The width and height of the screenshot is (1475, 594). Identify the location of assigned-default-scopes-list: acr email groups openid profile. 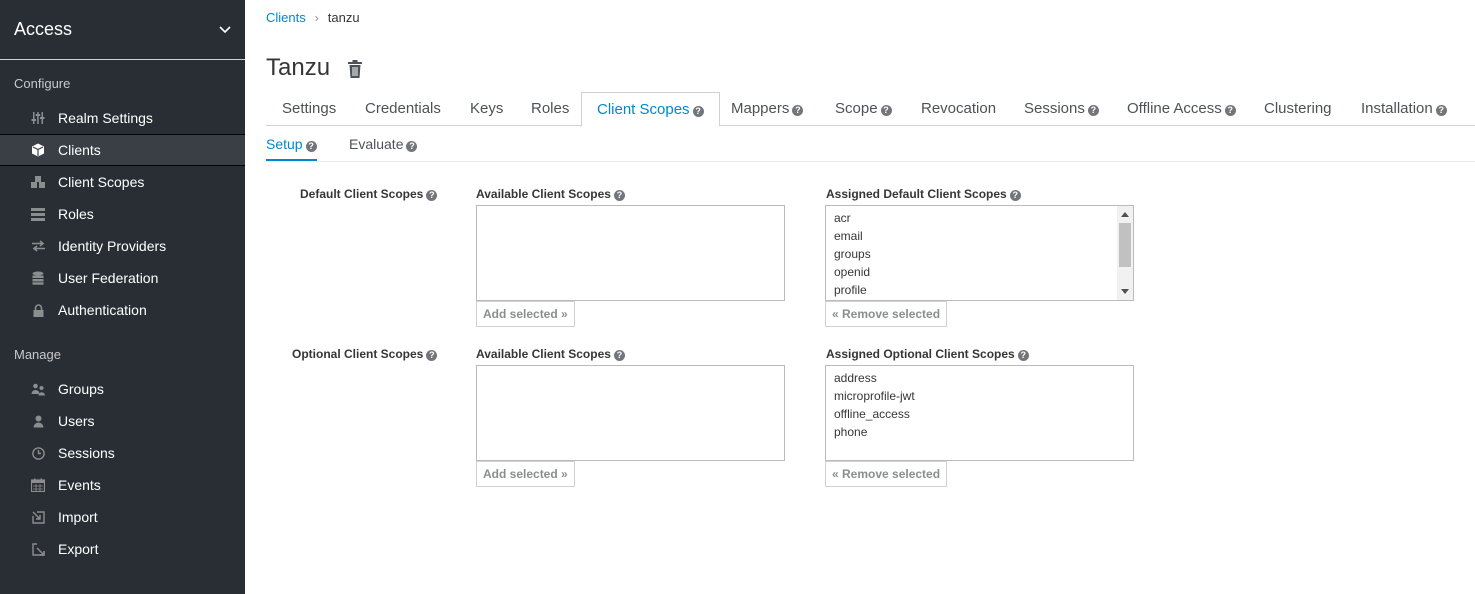
(979, 253).